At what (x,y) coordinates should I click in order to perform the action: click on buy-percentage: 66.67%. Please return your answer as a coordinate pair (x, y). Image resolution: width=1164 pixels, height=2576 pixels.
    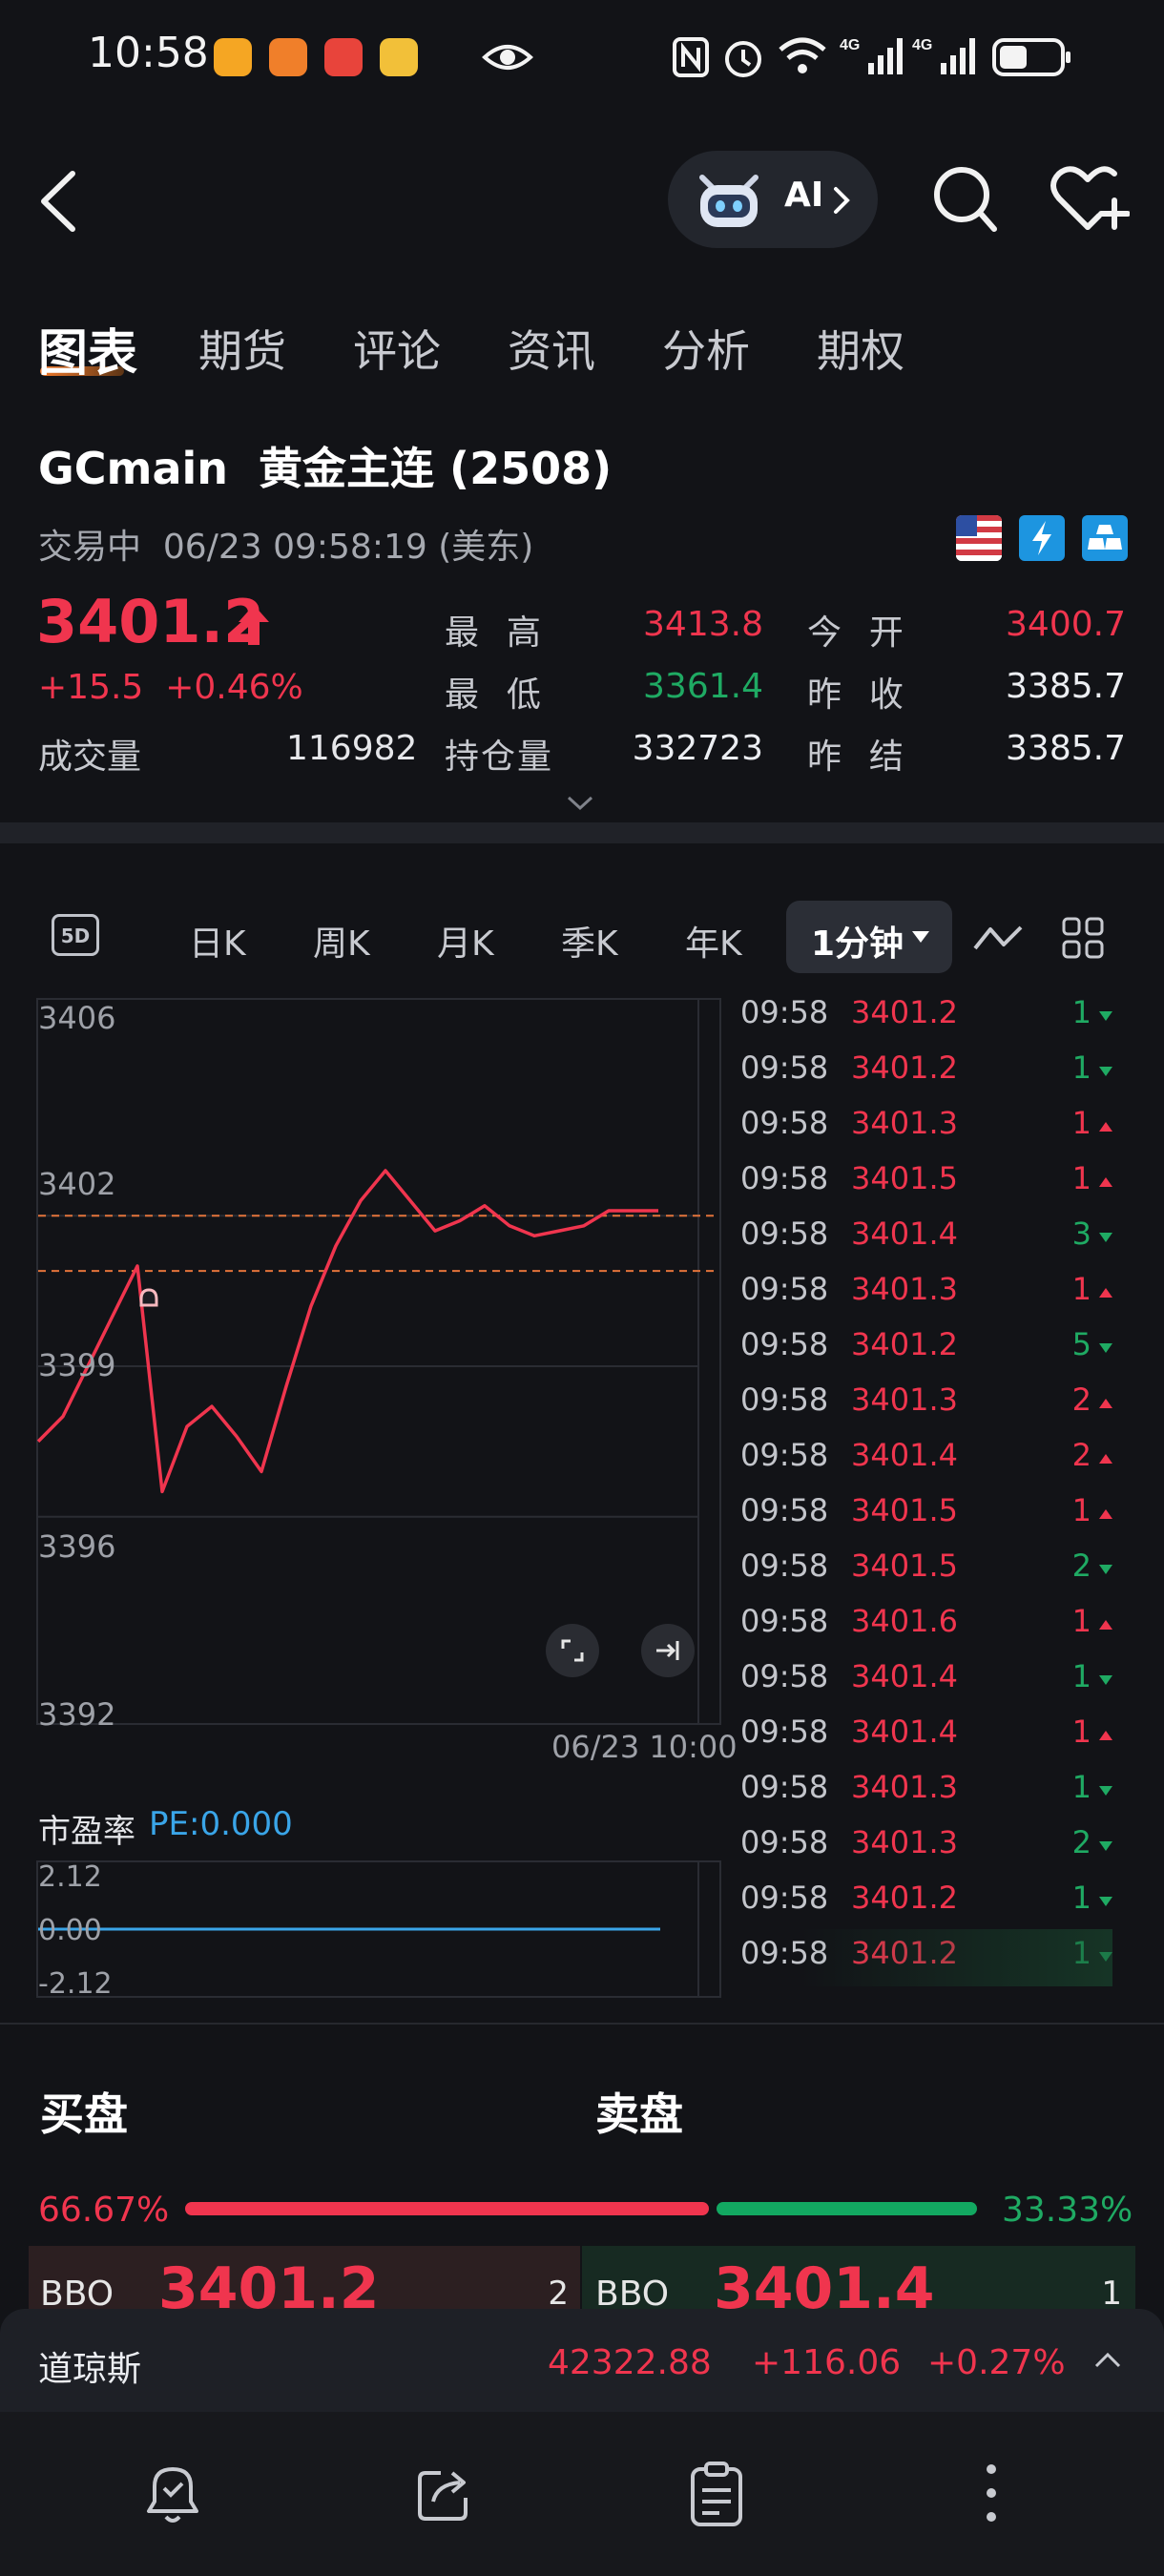
    Looking at the image, I should click on (104, 2210).